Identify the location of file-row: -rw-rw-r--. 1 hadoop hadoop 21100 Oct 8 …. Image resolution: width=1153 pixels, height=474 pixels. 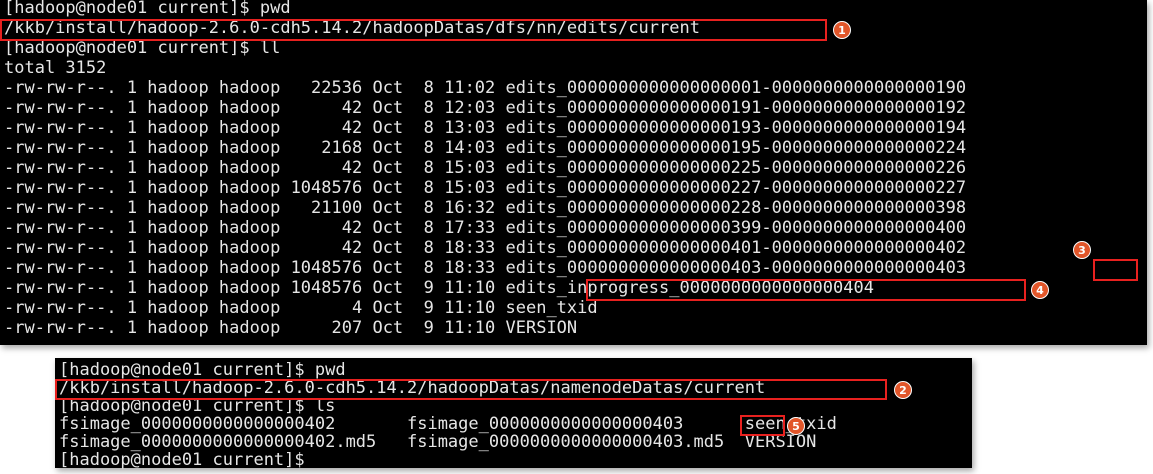
(485, 208).